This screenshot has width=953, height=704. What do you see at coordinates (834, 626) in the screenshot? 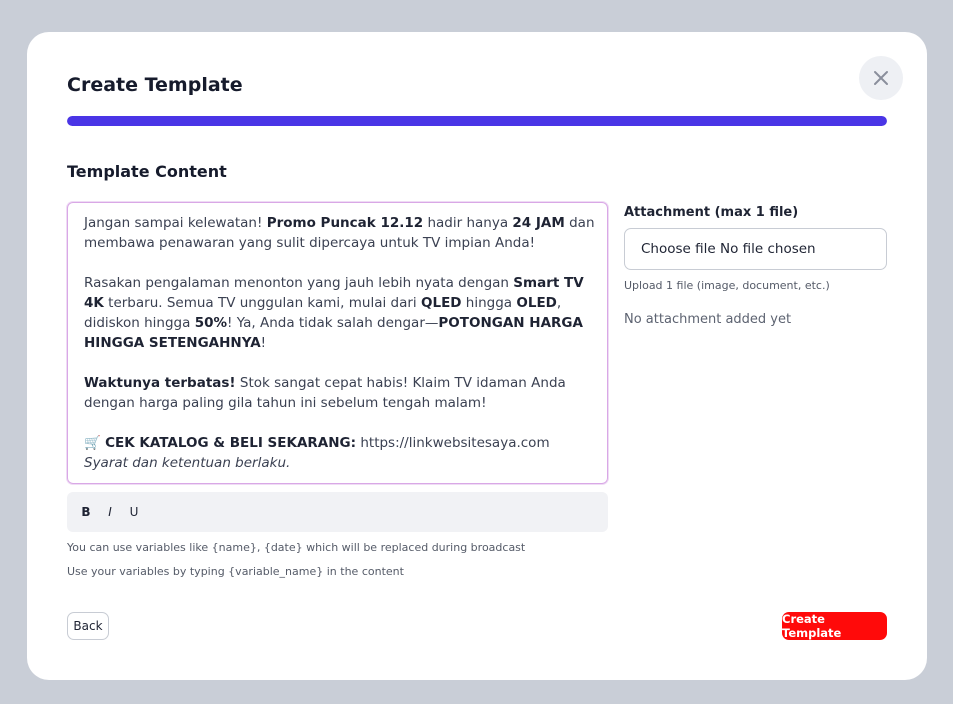
I see `create-template-button: Create Template` at bounding box center [834, 626].